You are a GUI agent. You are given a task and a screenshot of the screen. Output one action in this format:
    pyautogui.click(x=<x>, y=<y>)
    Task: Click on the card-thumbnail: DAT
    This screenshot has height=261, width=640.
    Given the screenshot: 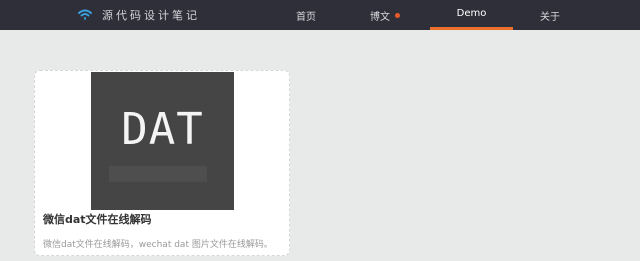 What is the action you would take?
    pyautogui.click(x=162, y=141)
    